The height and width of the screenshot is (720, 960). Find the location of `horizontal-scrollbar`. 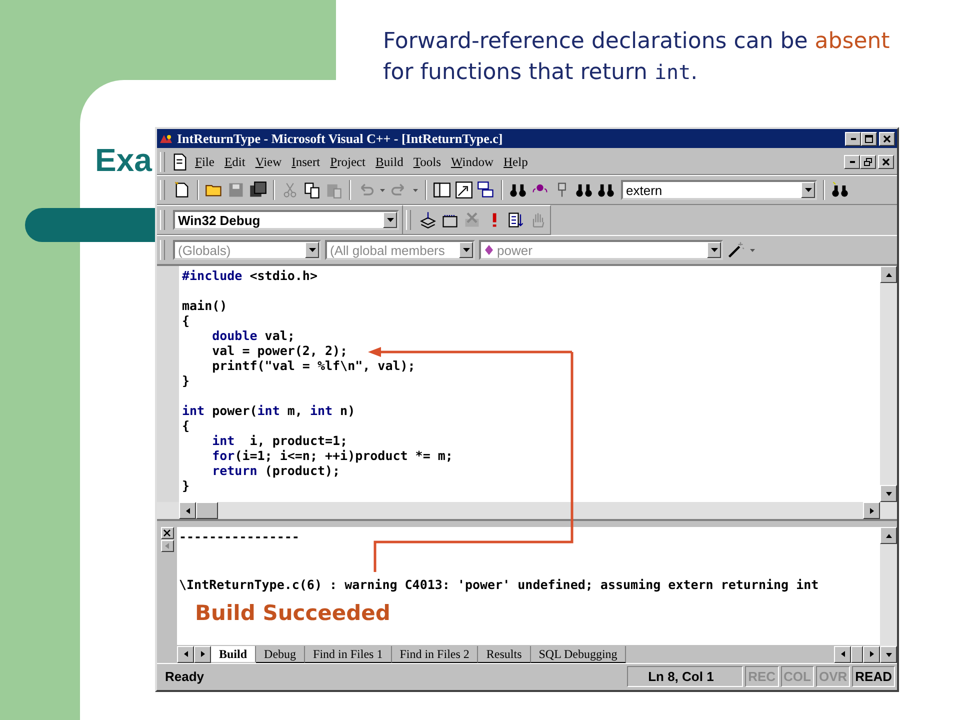

horizontal-scrollbar is located at coordinates (527, 511).